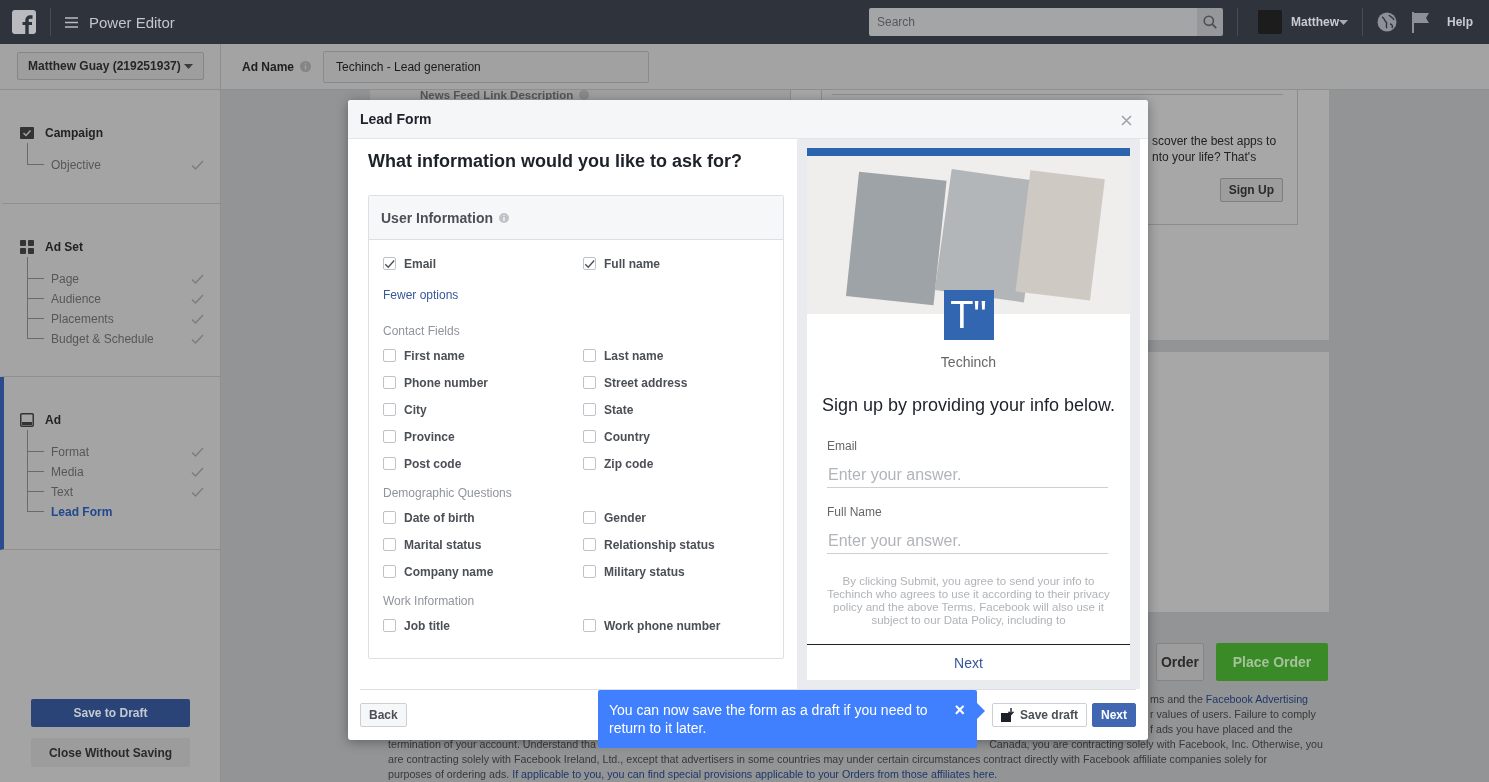 This screenshot has width=1489, height=782. Describe the element at coordinates (968, 362) in the screenshot. I see `page-name: Techinch` at that location.